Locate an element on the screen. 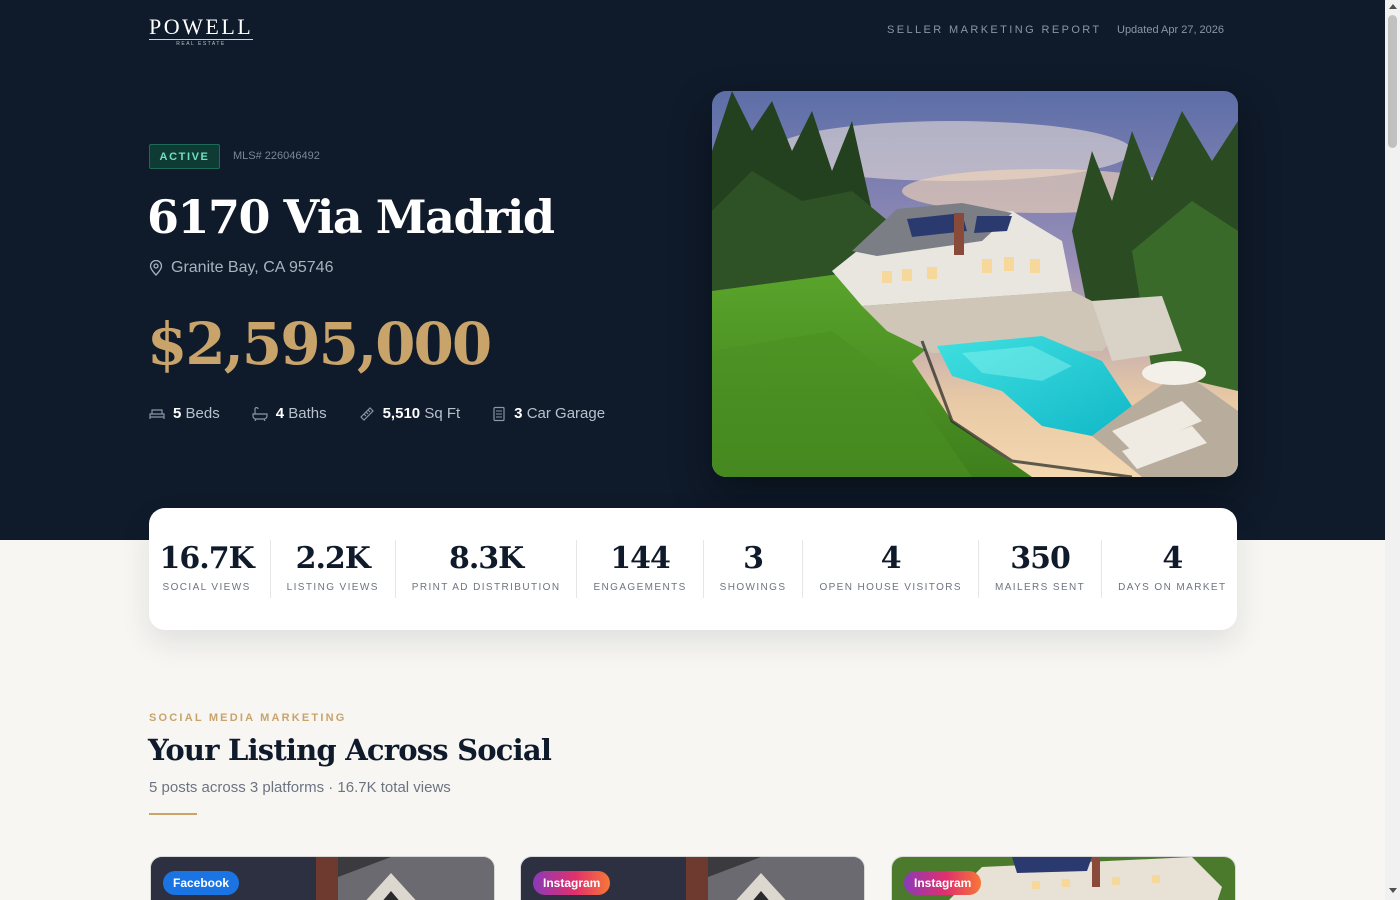 This screenshot has height=900, width=1400. stat-label: ENGAGEMENTS is located at coordinates (640, 587).